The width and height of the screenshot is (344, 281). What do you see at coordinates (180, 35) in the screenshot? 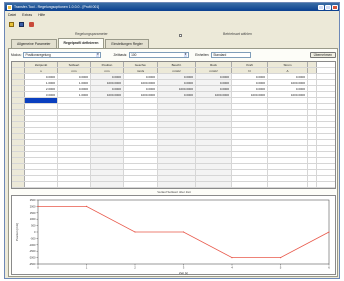
I see `option-checkbox` at bounding box center [180, 35].